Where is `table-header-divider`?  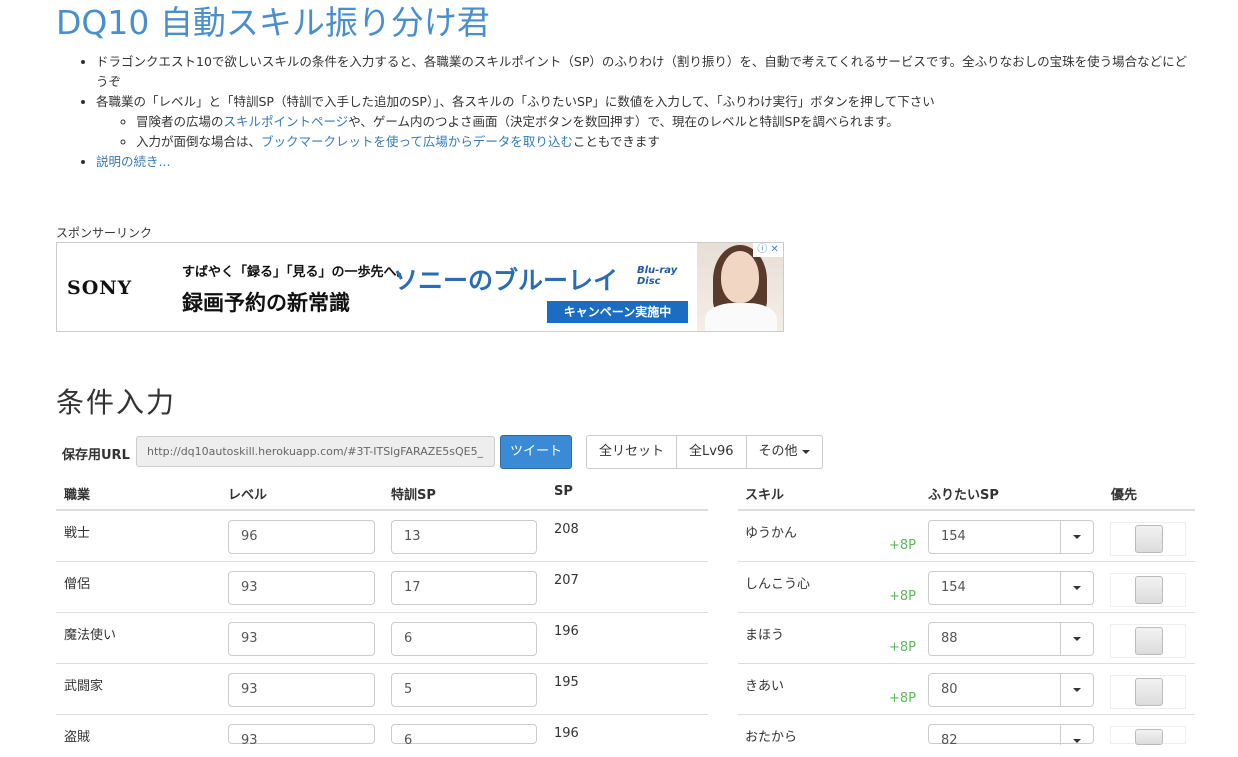 table-header-divider is located at coordinates (966, 510).